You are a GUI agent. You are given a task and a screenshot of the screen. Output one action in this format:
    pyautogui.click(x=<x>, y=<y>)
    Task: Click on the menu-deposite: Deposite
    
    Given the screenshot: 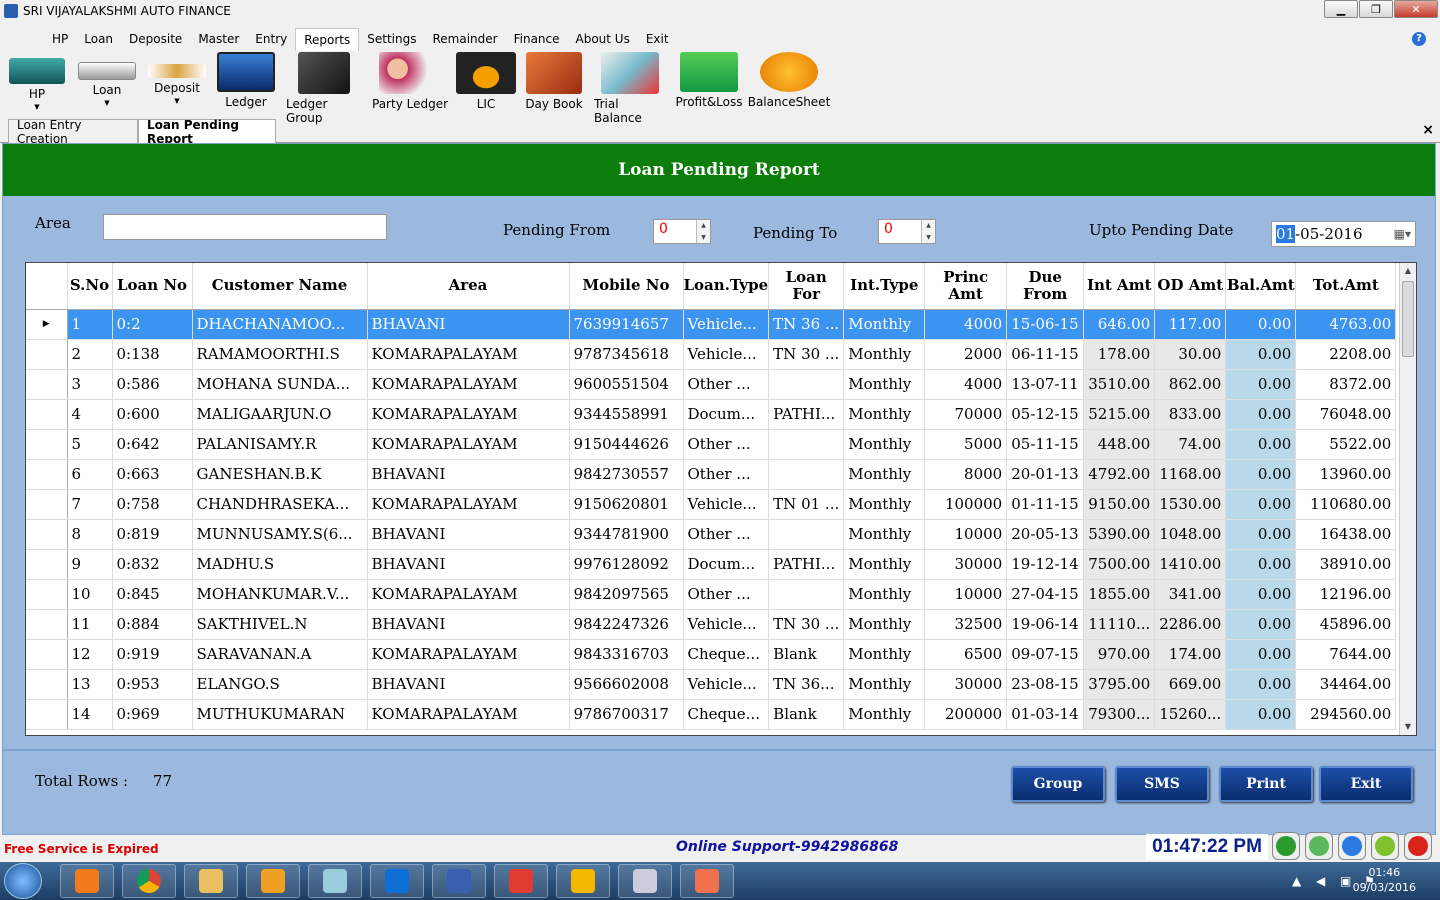 What is the action you would take?
    pyautogui.click(x=155, y=39)
    